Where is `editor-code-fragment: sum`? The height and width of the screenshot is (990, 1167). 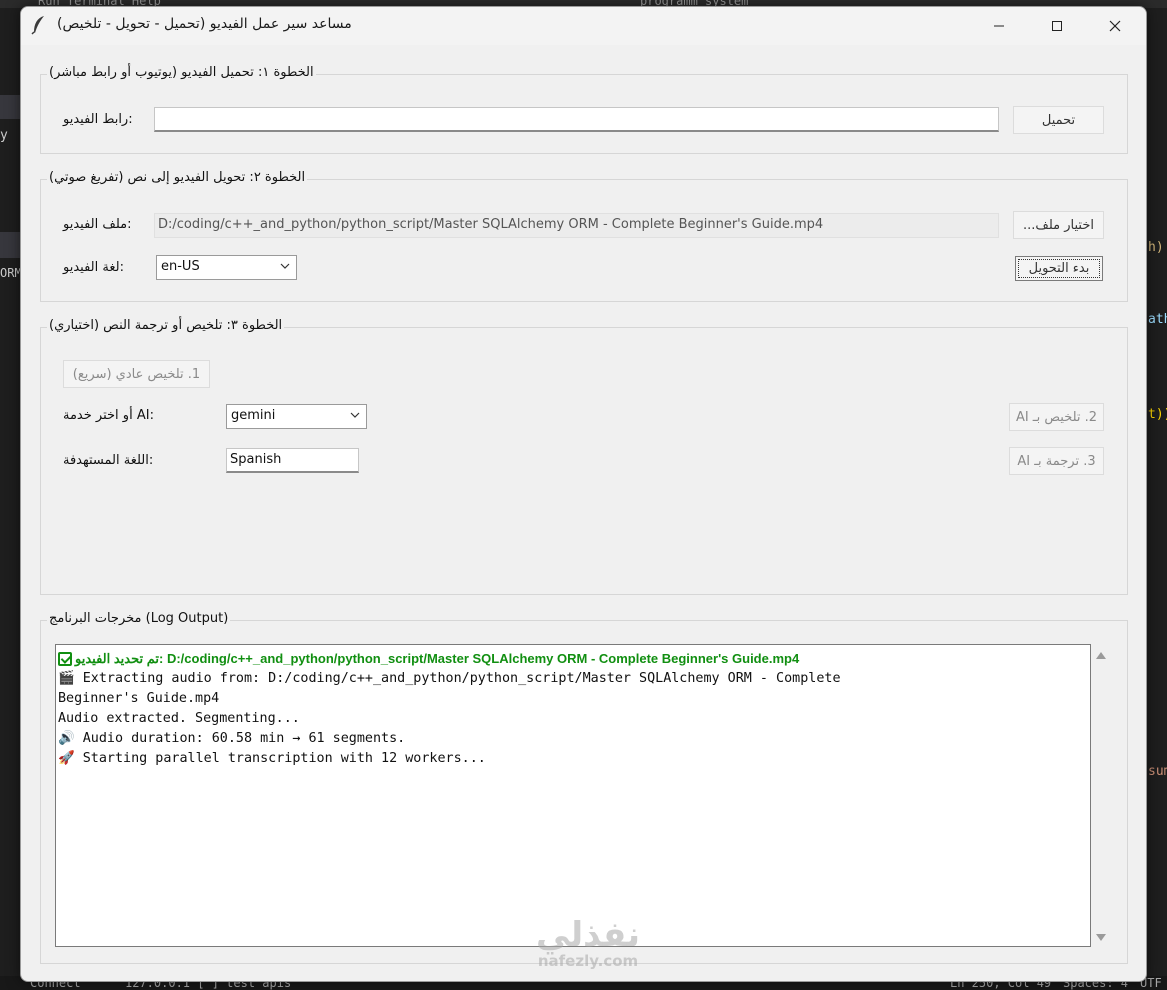 editor-code-fragment: sum is located at coordinates (1157, 771).